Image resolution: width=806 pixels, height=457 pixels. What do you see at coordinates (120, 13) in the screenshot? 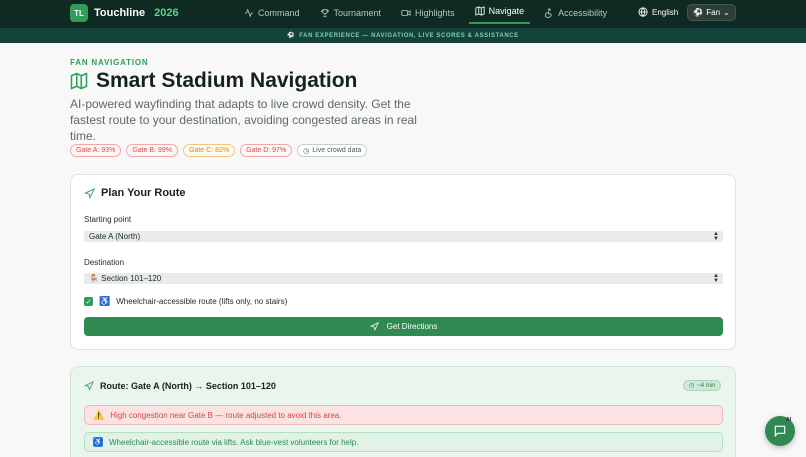
I see `brand-name: Touchline` at bounding box center [120, 13].